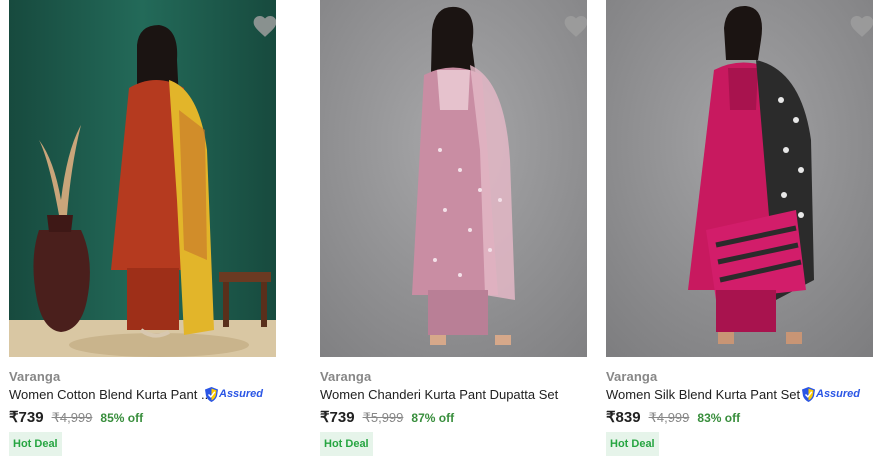  Describe the element at coordinates (703, 394) in the screenshot. I see `product-title: Women Silk Blend Kurta Pant Set` at that location.